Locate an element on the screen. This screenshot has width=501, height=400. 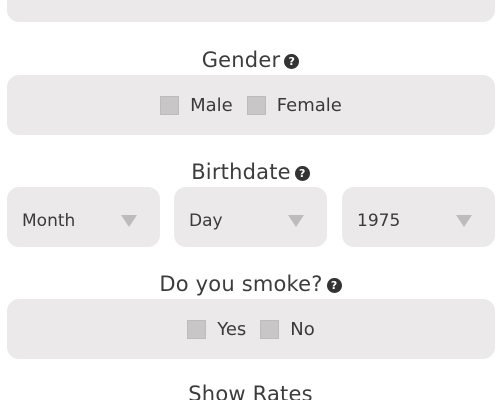
smoke-section-title: Do you smoke?? is located at coordinates (250, 284).